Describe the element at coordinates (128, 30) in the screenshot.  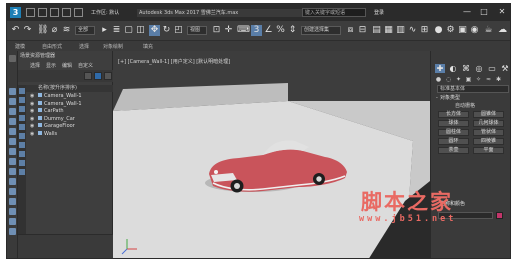
I see `region-select-icon: ▢` at that location.